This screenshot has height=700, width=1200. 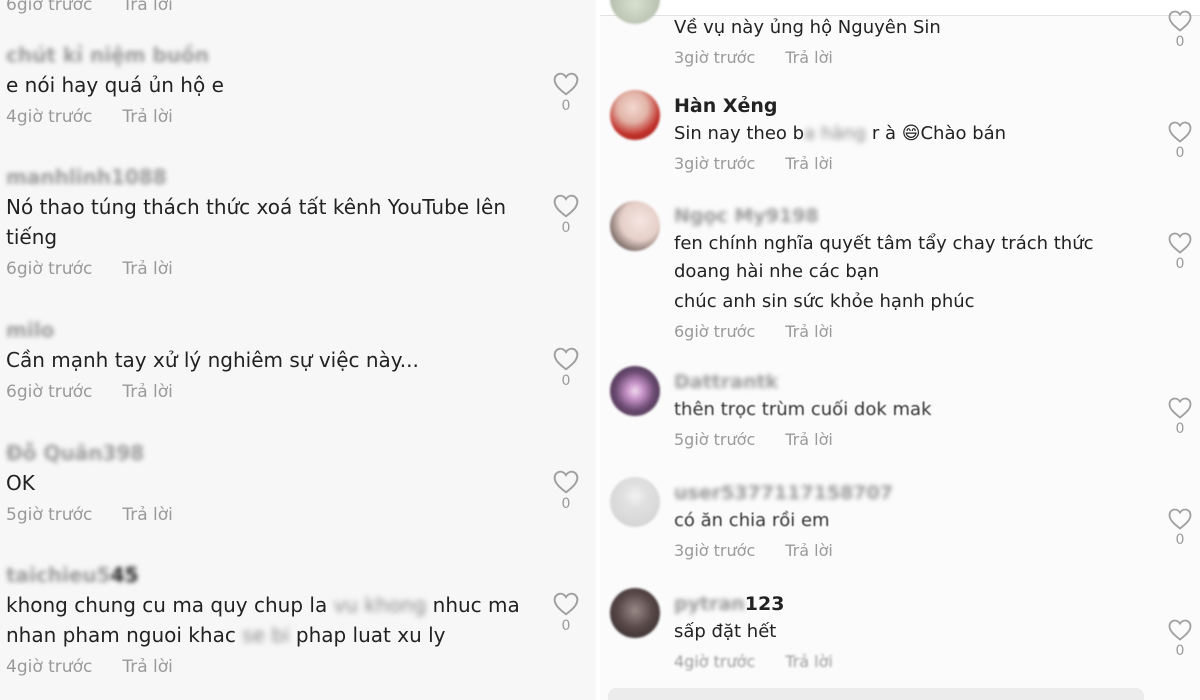 I want to click on username-visible: 45, so click(x=124, y=575).